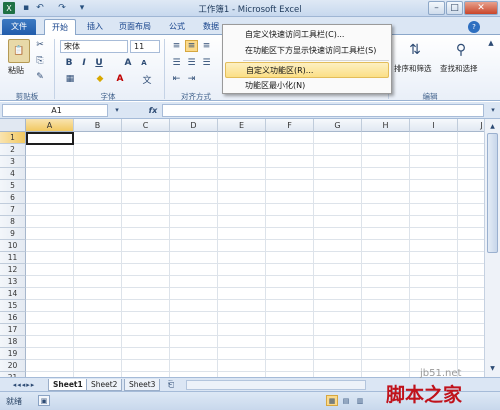 Image resolution: width=500 pixels, height=410 pixels. I want to click on align-center-icon: ☰, so click(191, 63).